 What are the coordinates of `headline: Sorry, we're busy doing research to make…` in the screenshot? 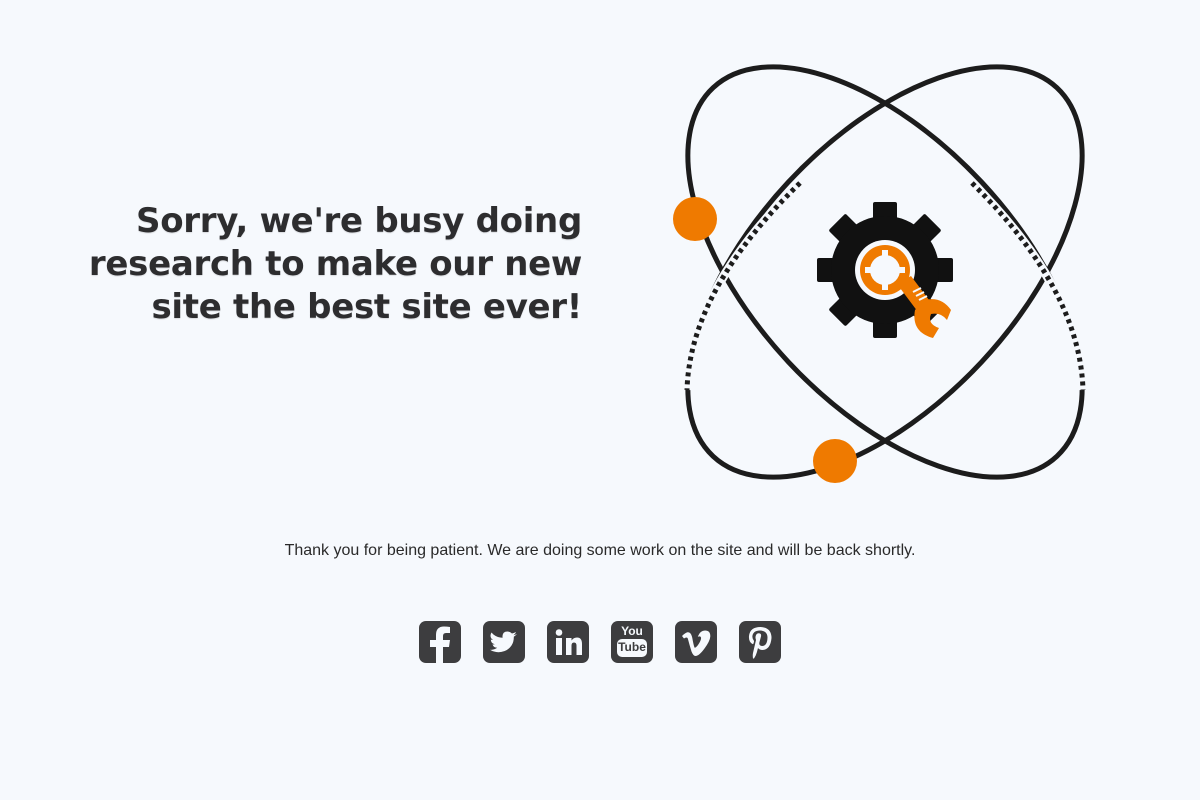 It's located at (321, 264).